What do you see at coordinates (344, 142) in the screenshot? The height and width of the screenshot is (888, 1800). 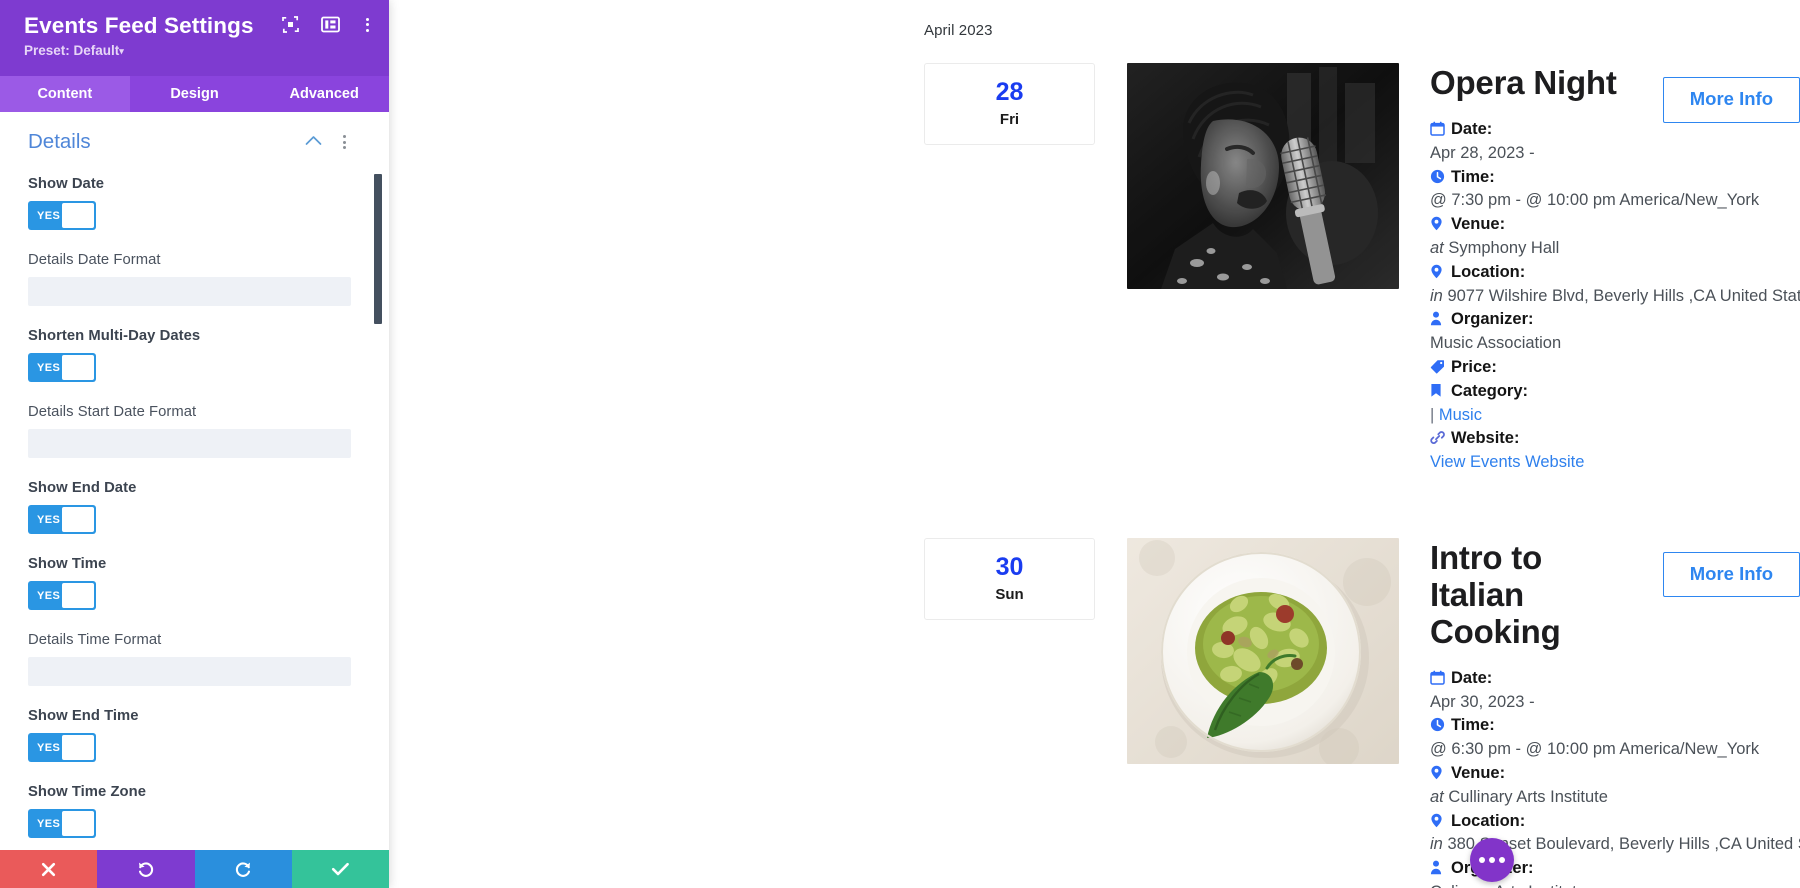 I see `section-overflow-menu-icon` at bounding box center [344, 142].